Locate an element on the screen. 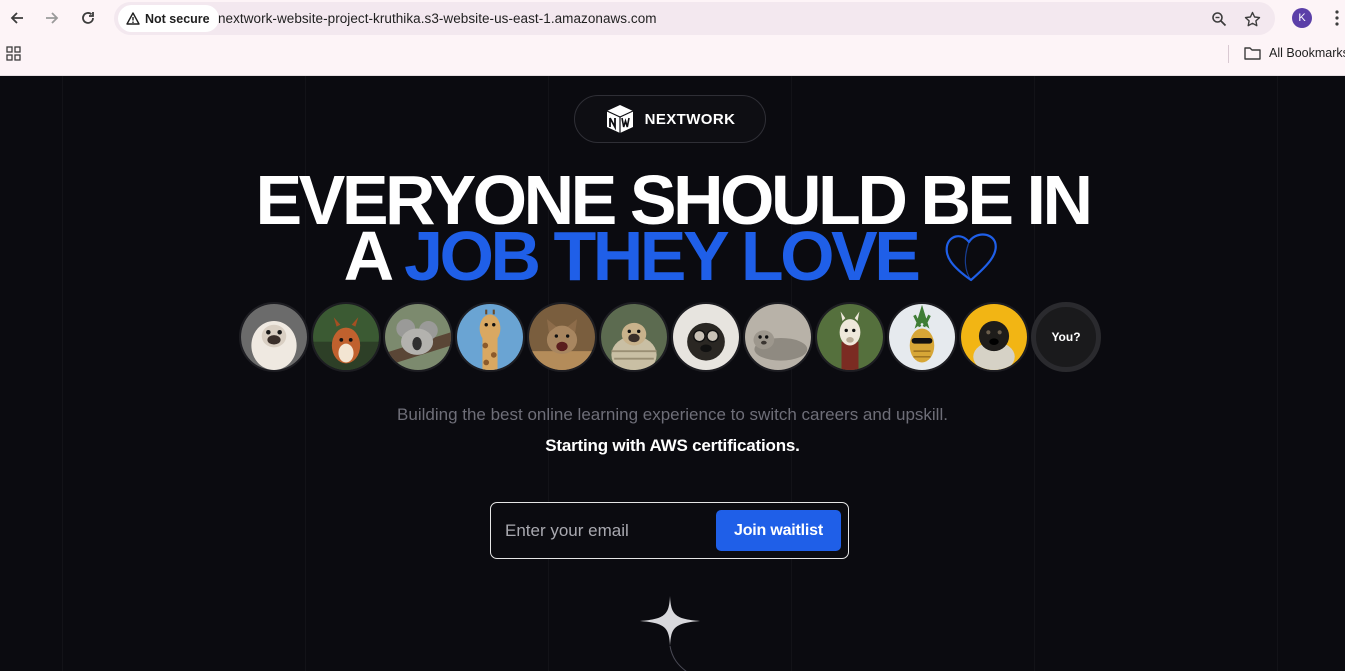 This screenshot has width=1345, height=671. warning-icon is located at coordinates (133, 18).